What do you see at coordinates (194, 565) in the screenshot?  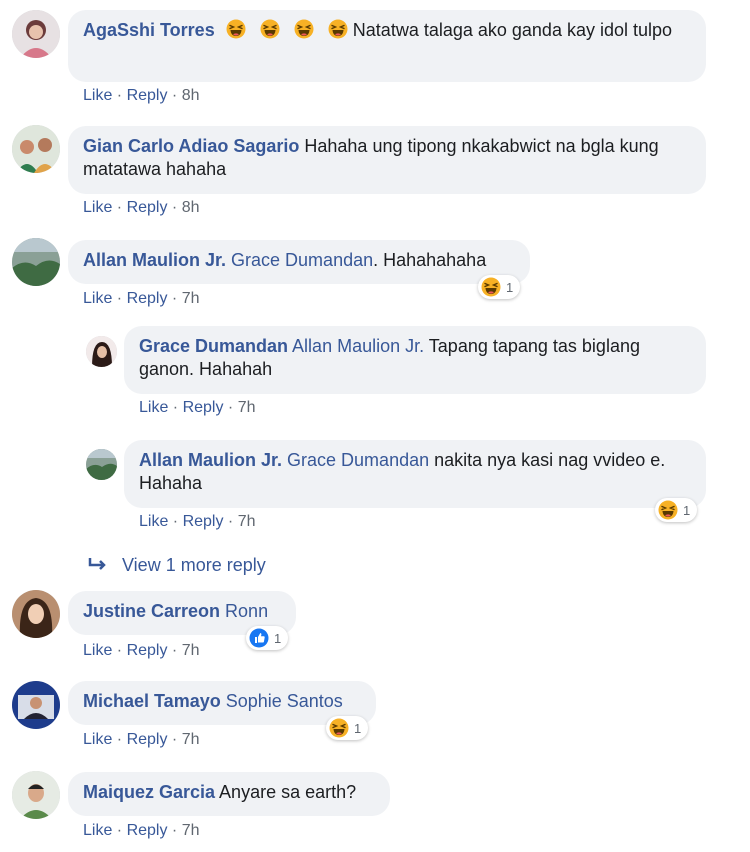 I see `view-more-label: View 1 more reply` at bounding box center [194, 565].